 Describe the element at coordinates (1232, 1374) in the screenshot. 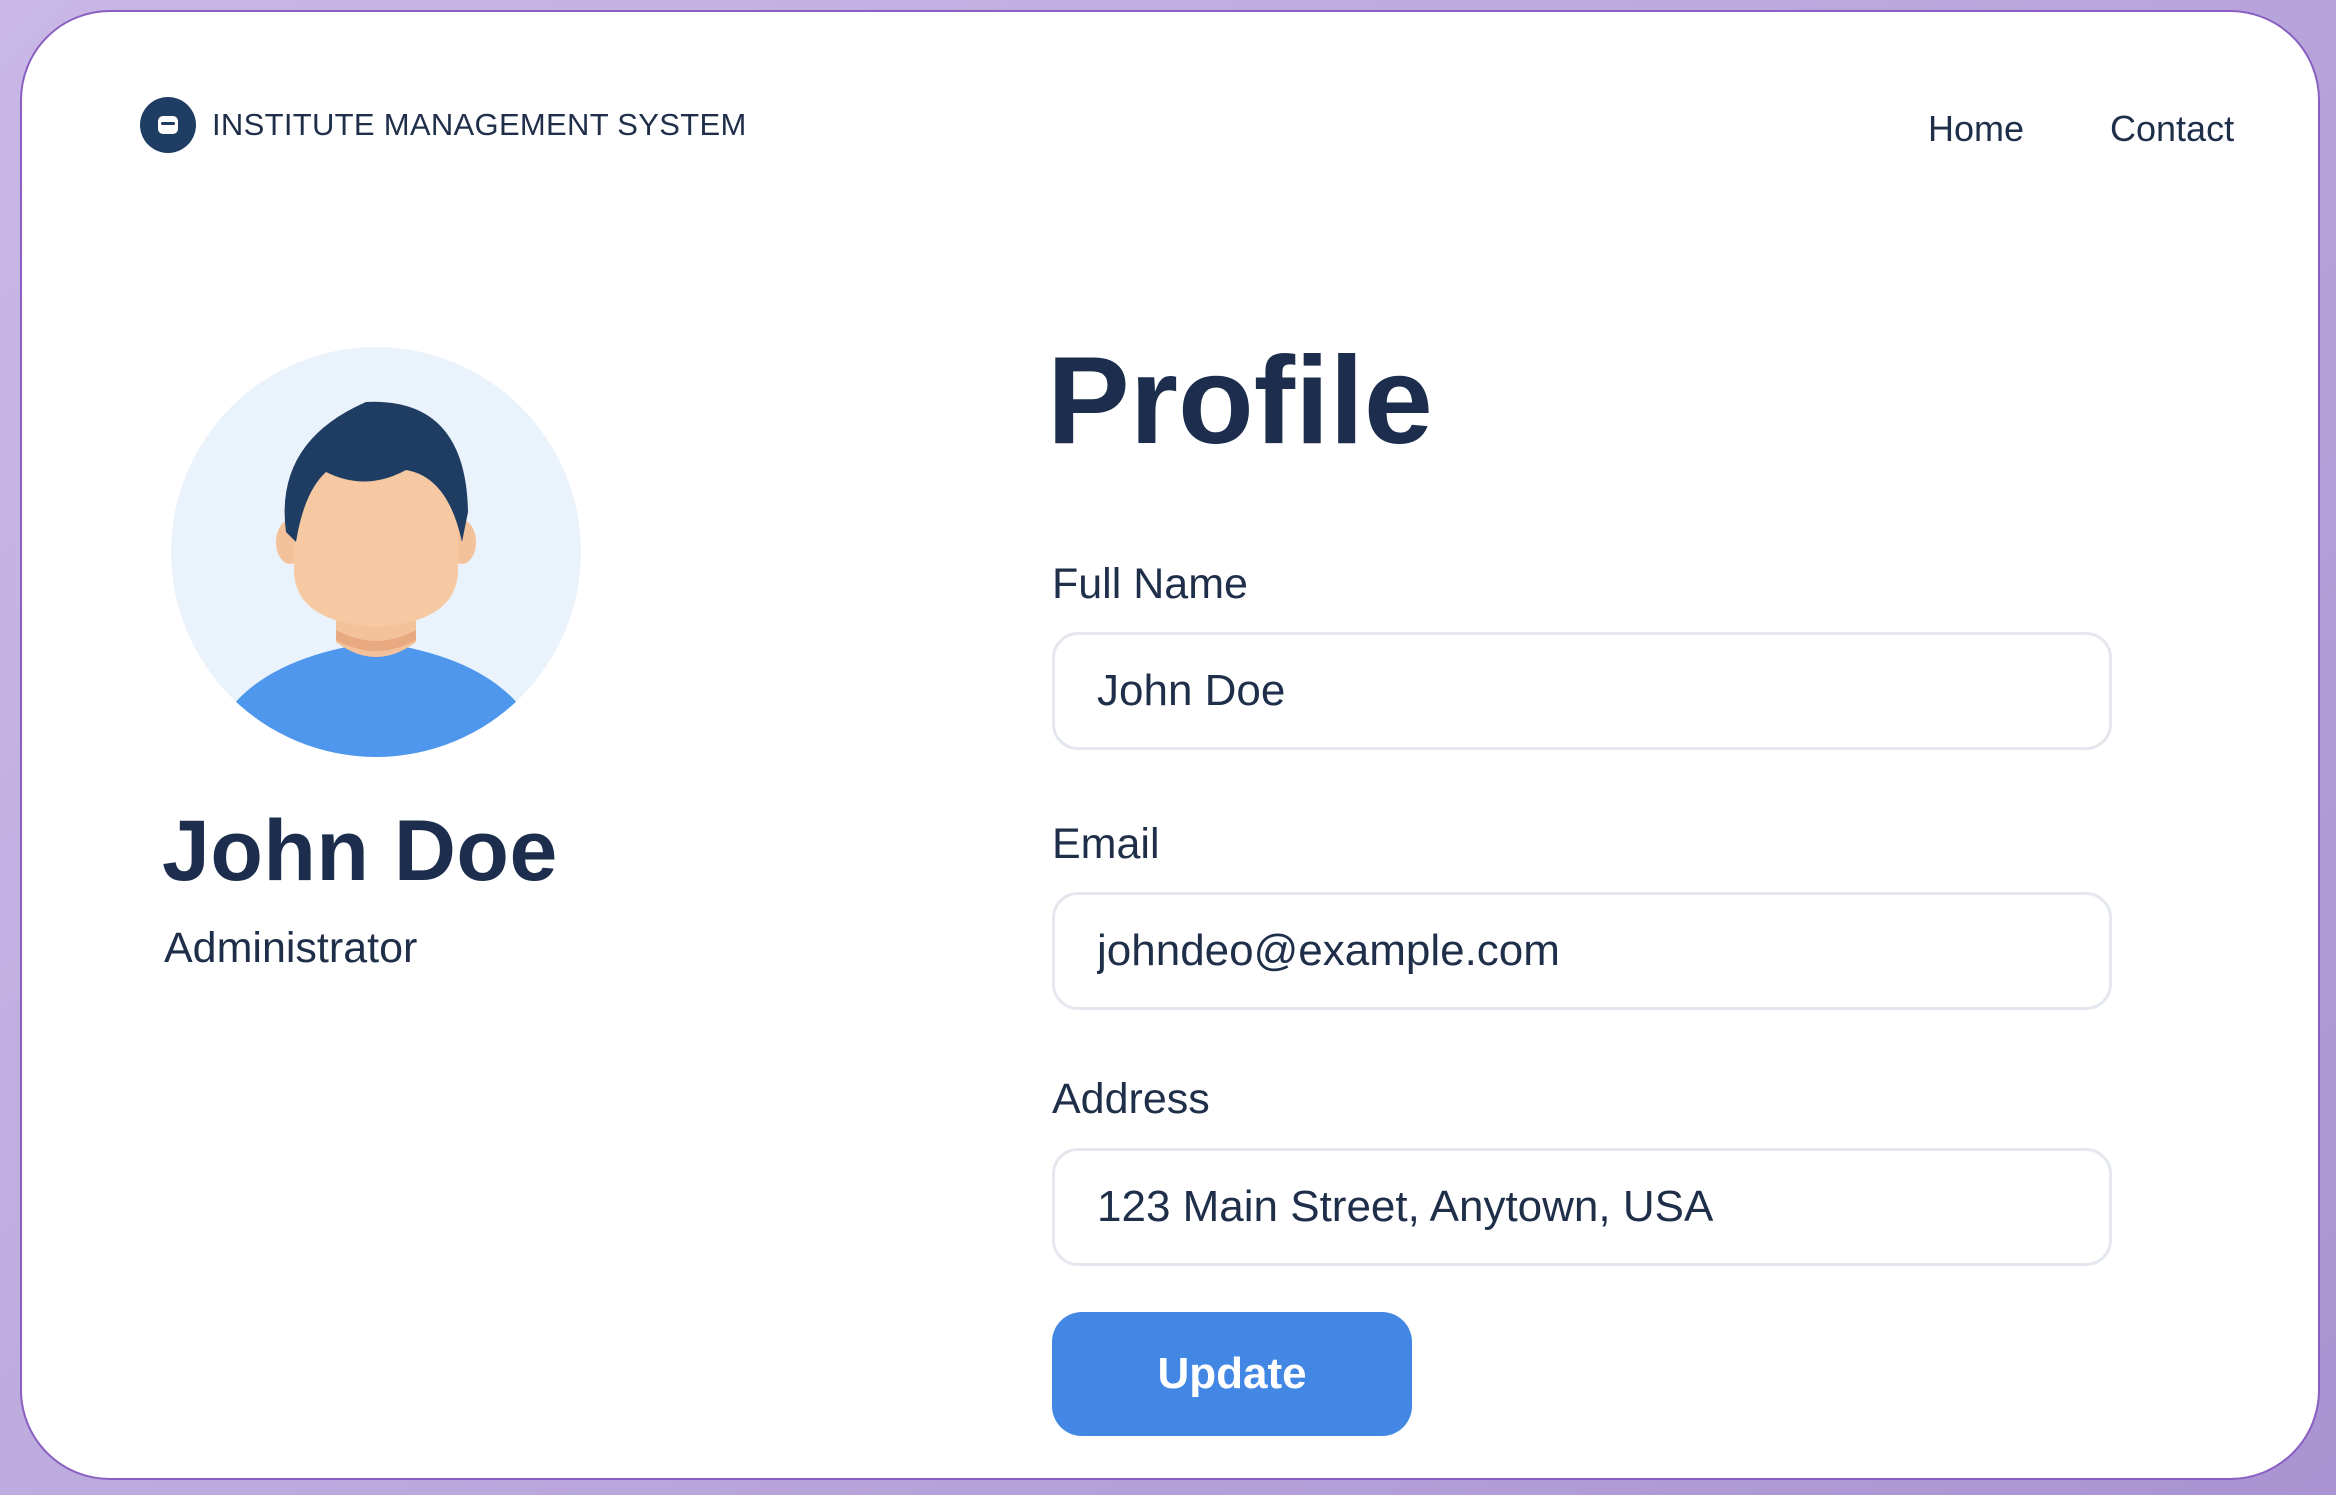

I see `update-button: Update` at that location.